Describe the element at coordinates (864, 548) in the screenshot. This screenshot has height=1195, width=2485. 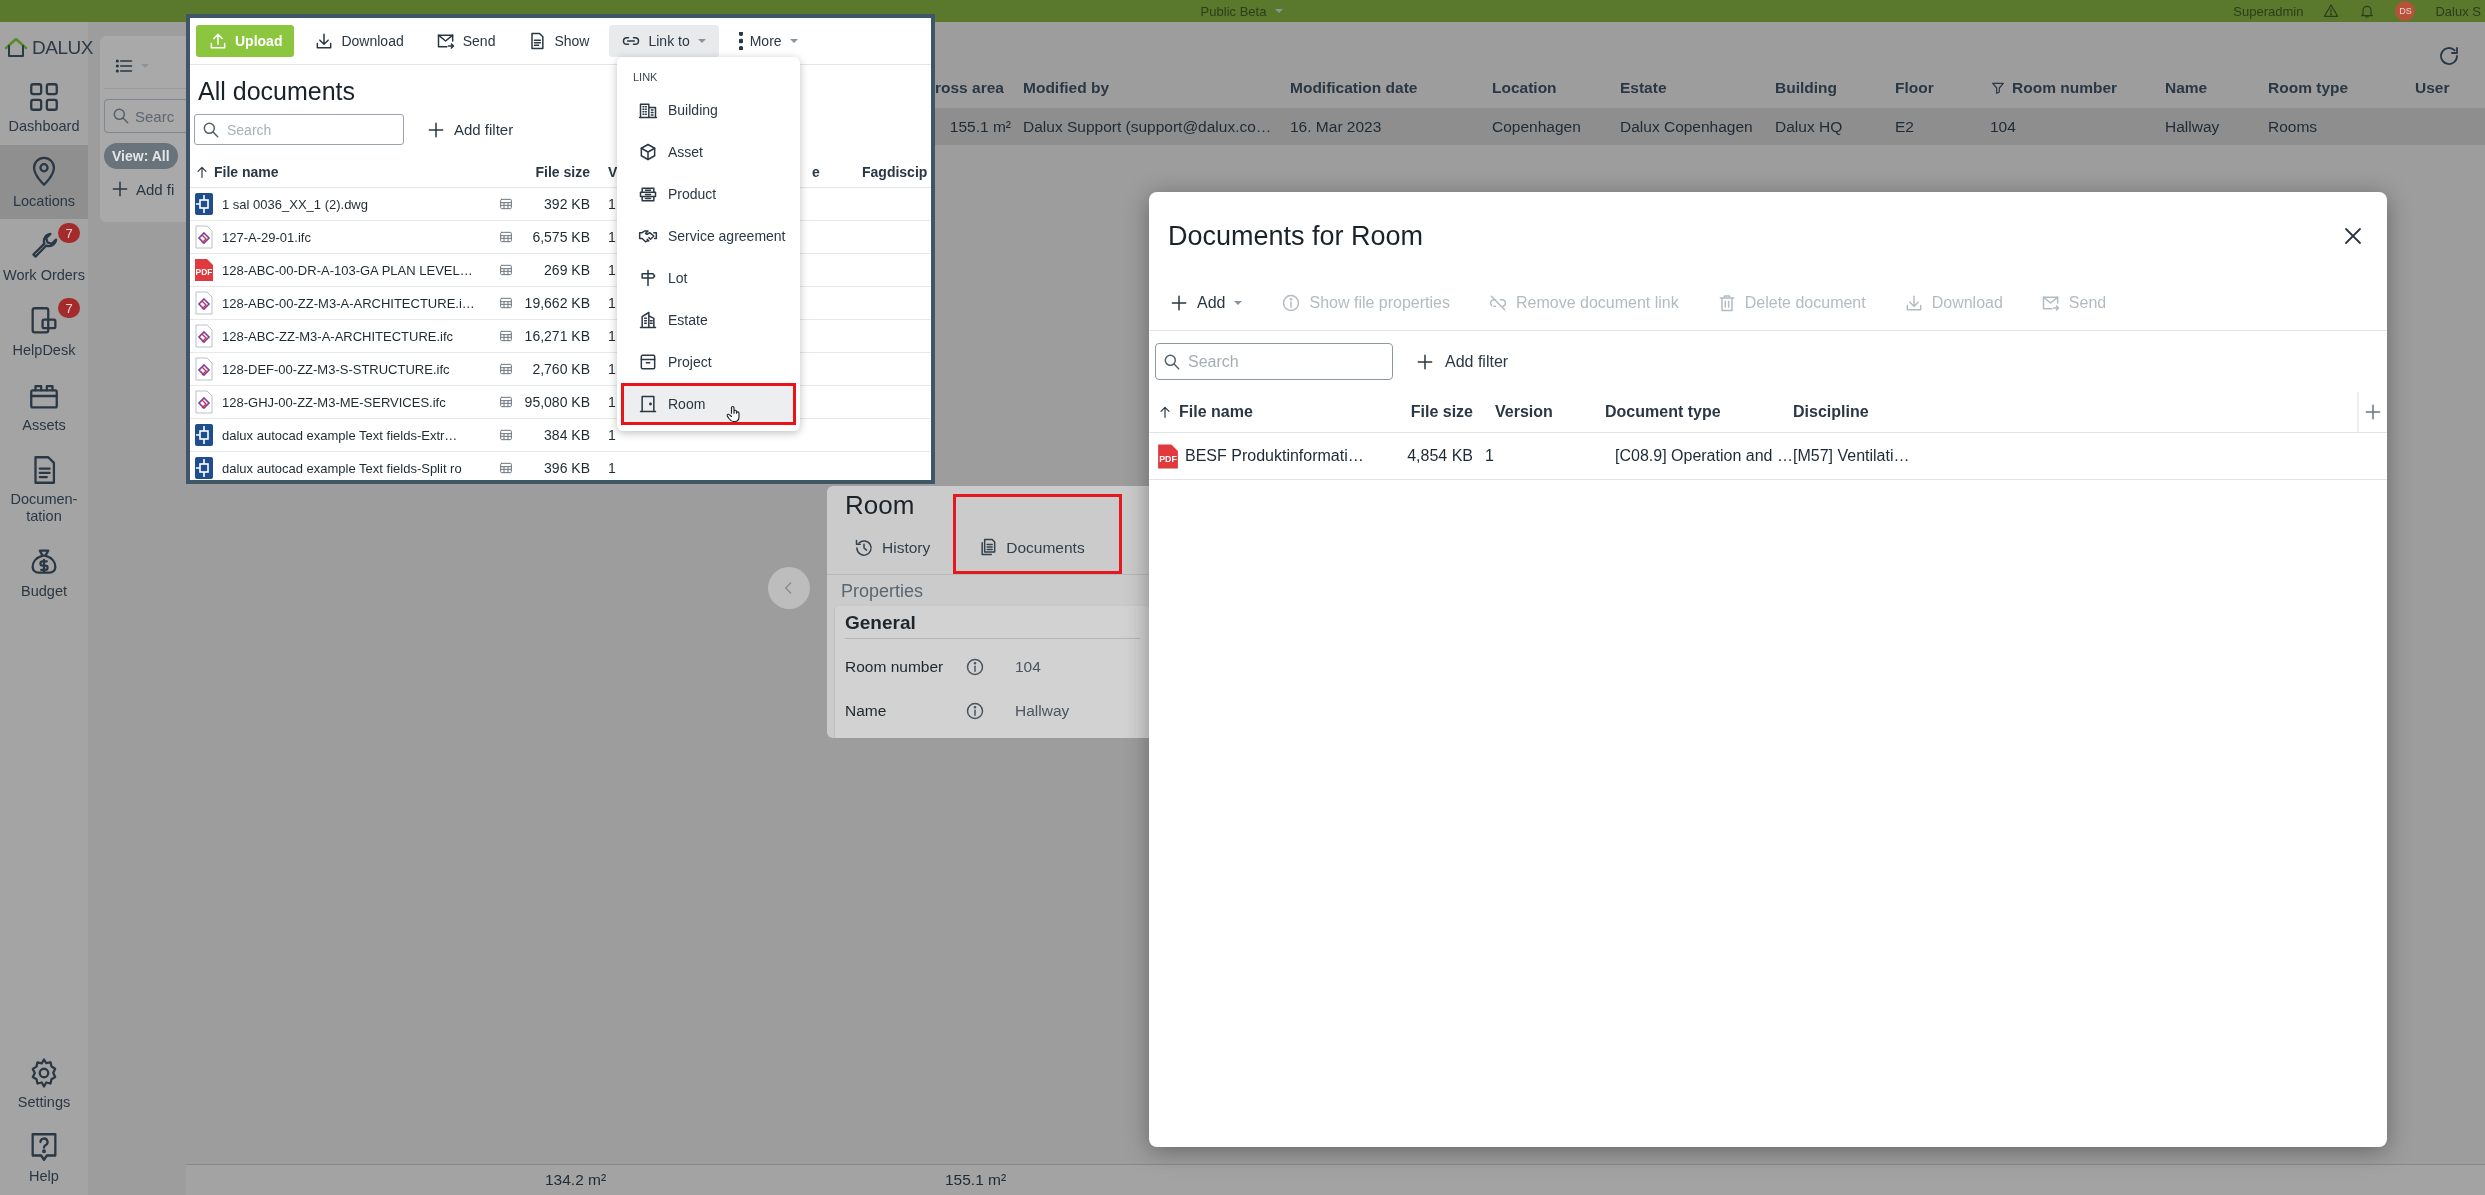
I see `history-icon` at that location.